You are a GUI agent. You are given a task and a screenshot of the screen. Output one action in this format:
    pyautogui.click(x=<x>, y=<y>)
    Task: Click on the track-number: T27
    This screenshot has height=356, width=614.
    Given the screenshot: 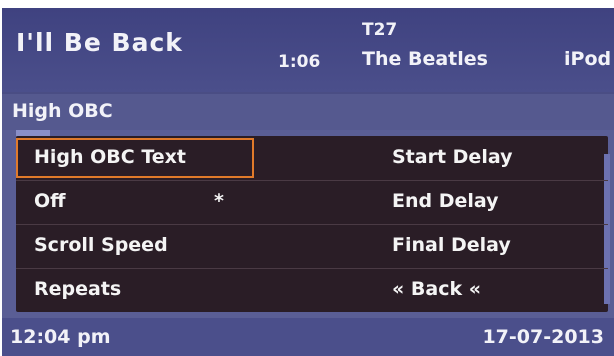 What is the action you would take?
    pyautogui.click(x=380, y=30)
    